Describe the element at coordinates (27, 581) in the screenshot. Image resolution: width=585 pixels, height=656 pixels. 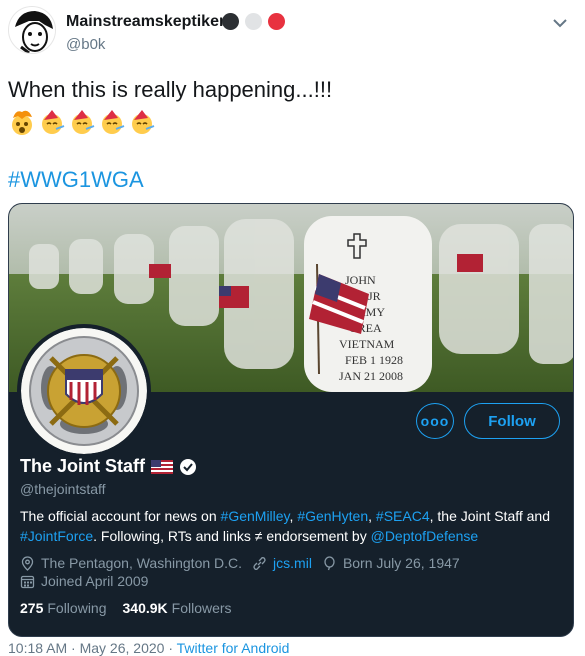
I see `calendar-icon` at that location.